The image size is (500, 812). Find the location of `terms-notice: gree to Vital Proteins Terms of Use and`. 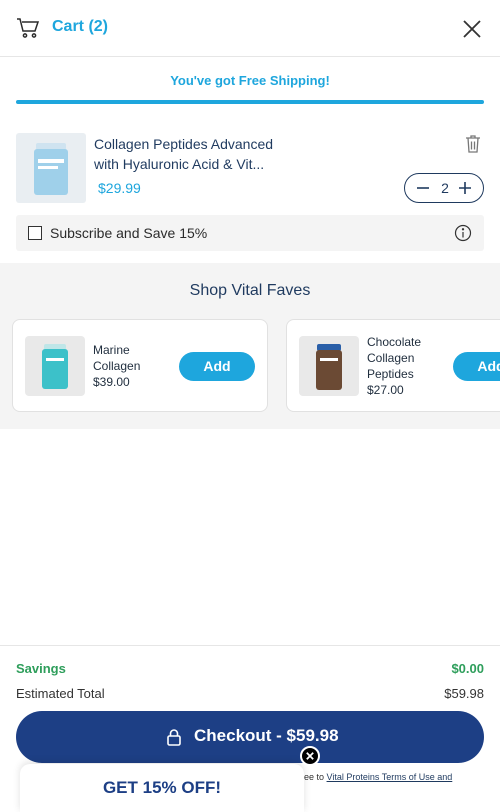

terms-notice: gree to Vital Proteins Terms of Use and is located at coordinates (374, 777).